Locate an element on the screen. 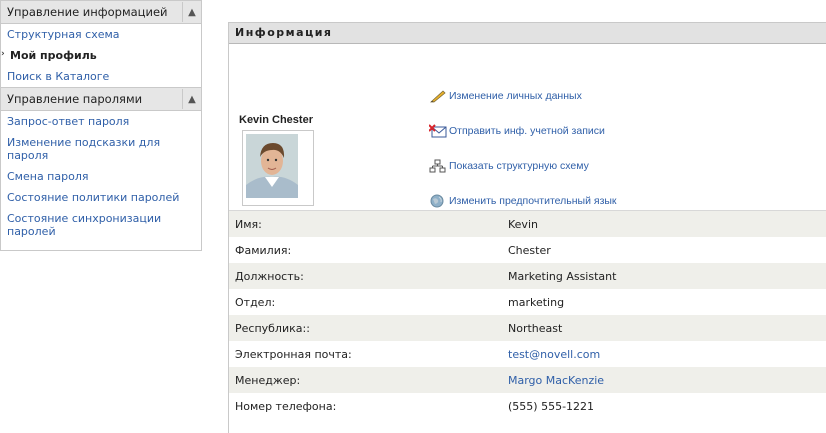  attr-label: Отдел: is located at coordinates (255, 302).